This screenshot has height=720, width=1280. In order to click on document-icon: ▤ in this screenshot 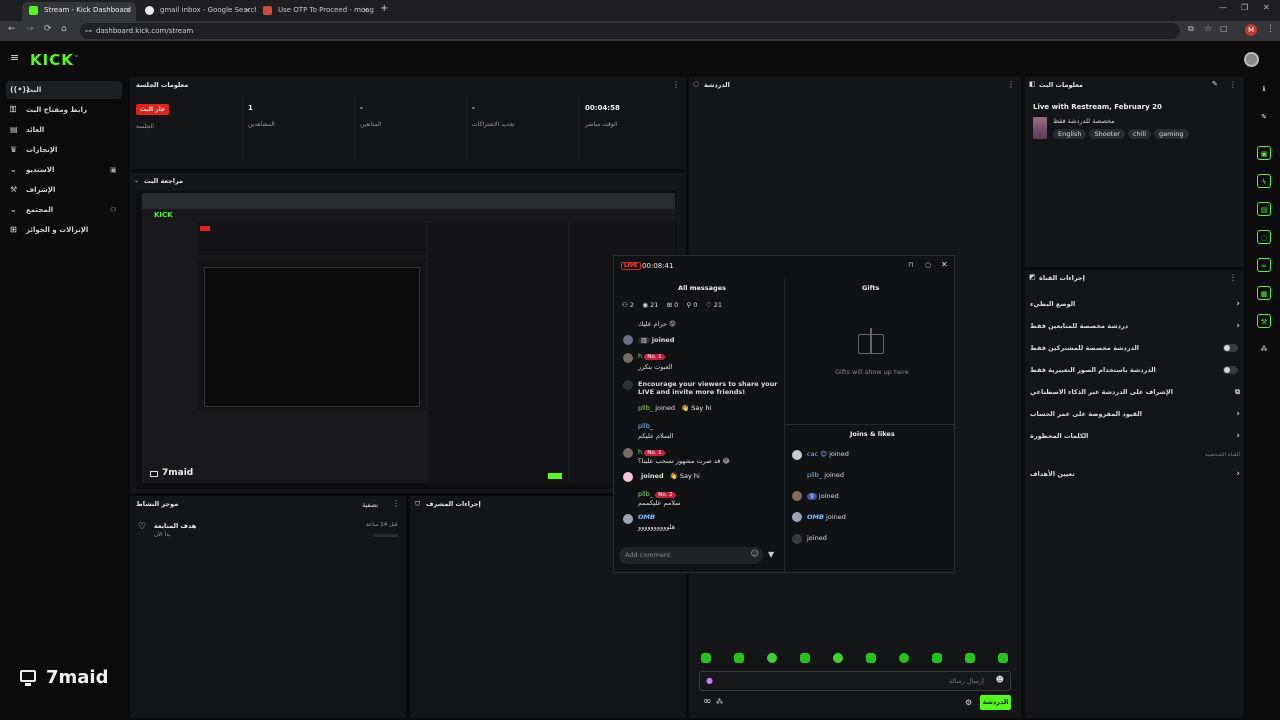, I will do `click(1264, 209)`.